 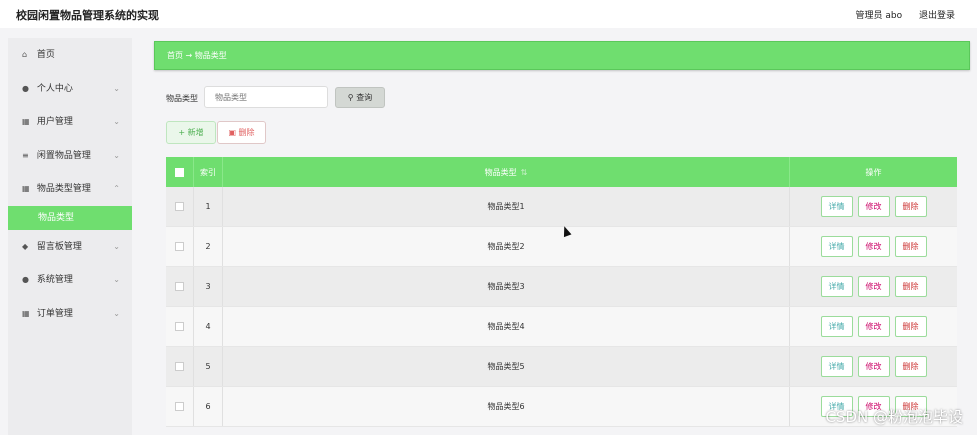 What do you see at coordinates (63, 155) in the screenshot?
I see `sidebar-item-label: 闲置物品管理` at bounding box center [63, 155].